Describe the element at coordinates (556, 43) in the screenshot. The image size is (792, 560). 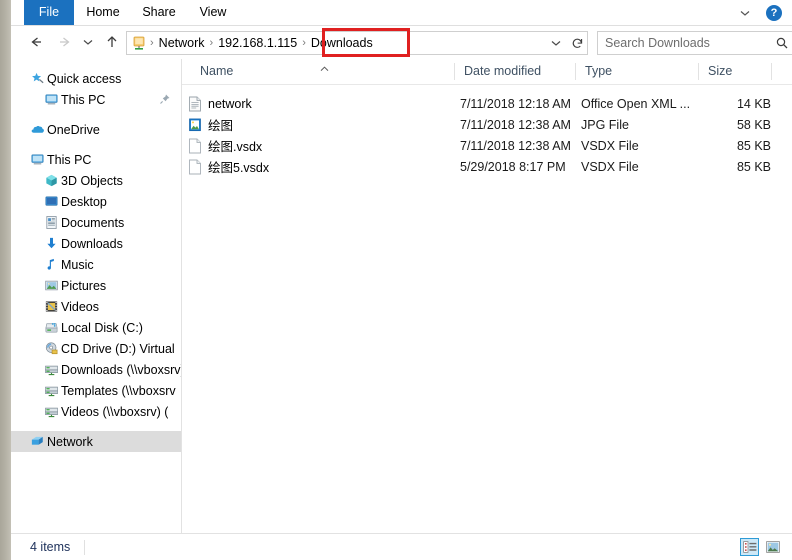
I see `address-dropdown-icon` at that location.